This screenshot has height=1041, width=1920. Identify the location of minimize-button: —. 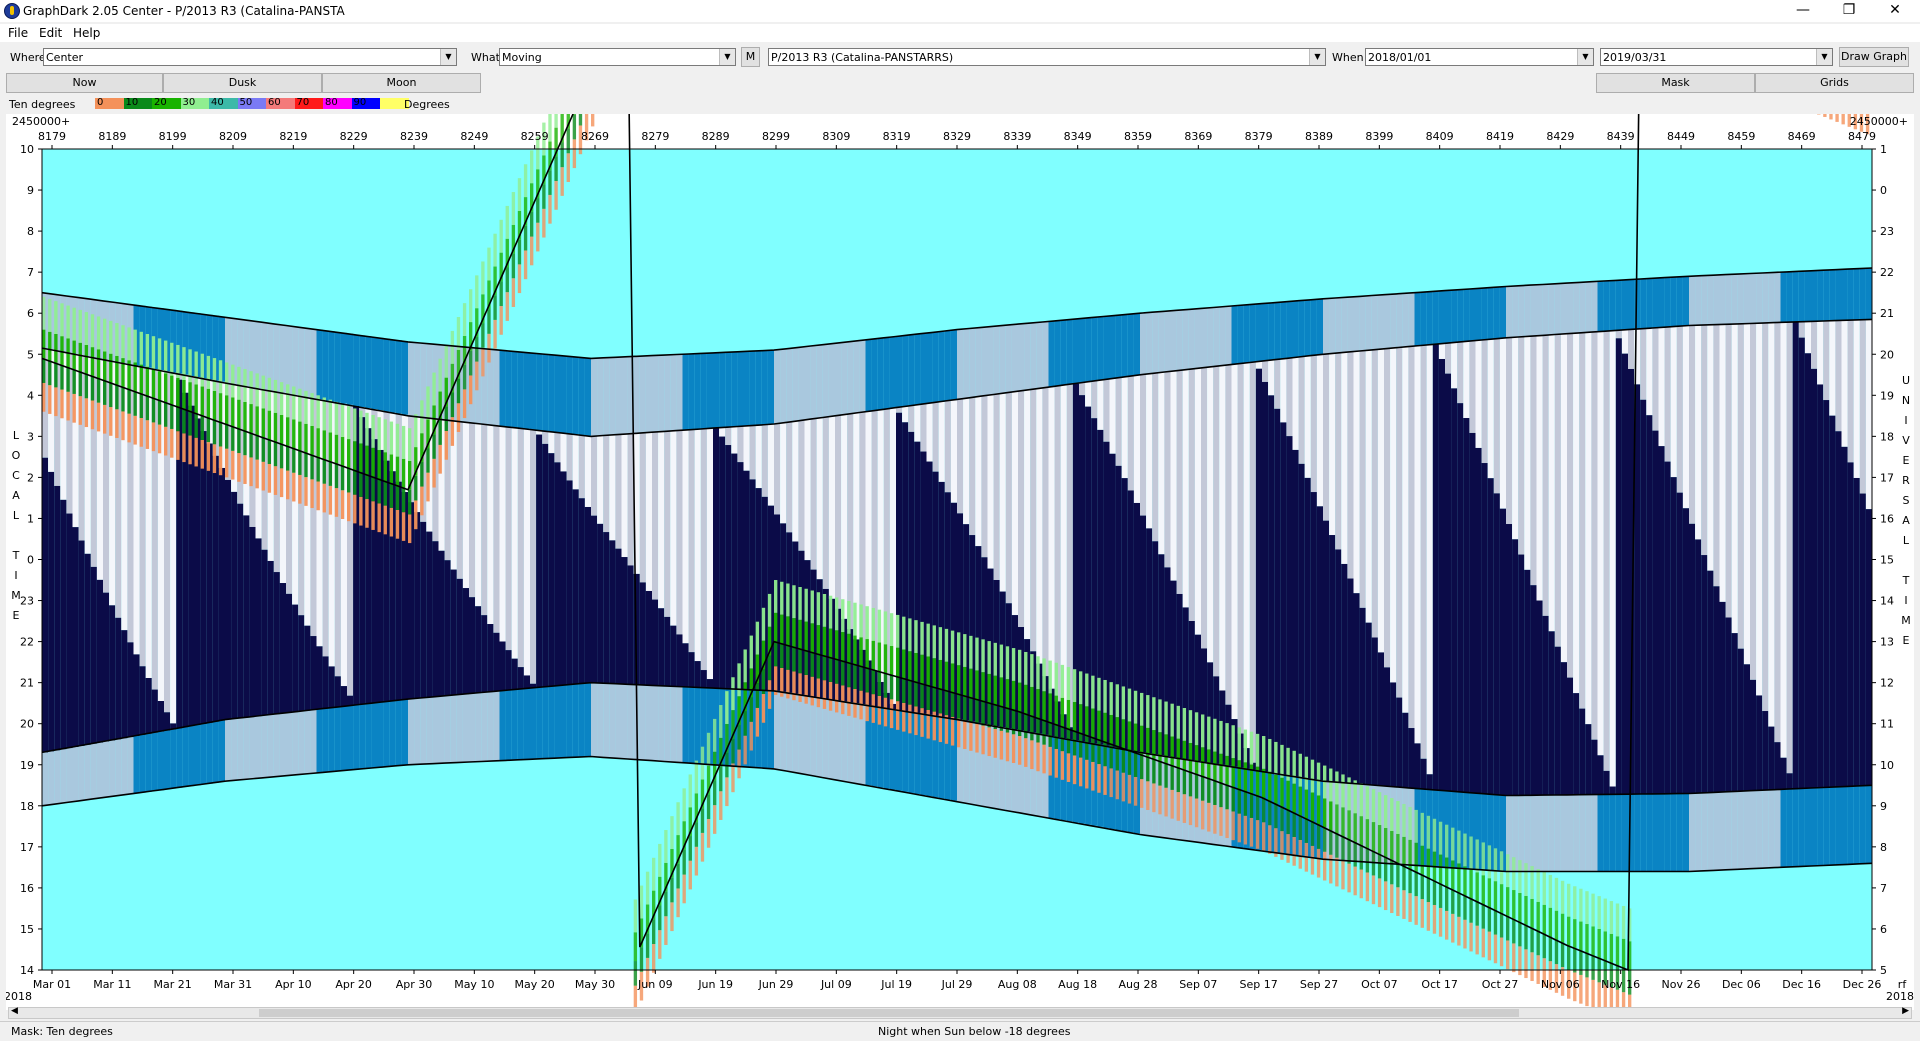
(1803, 11).